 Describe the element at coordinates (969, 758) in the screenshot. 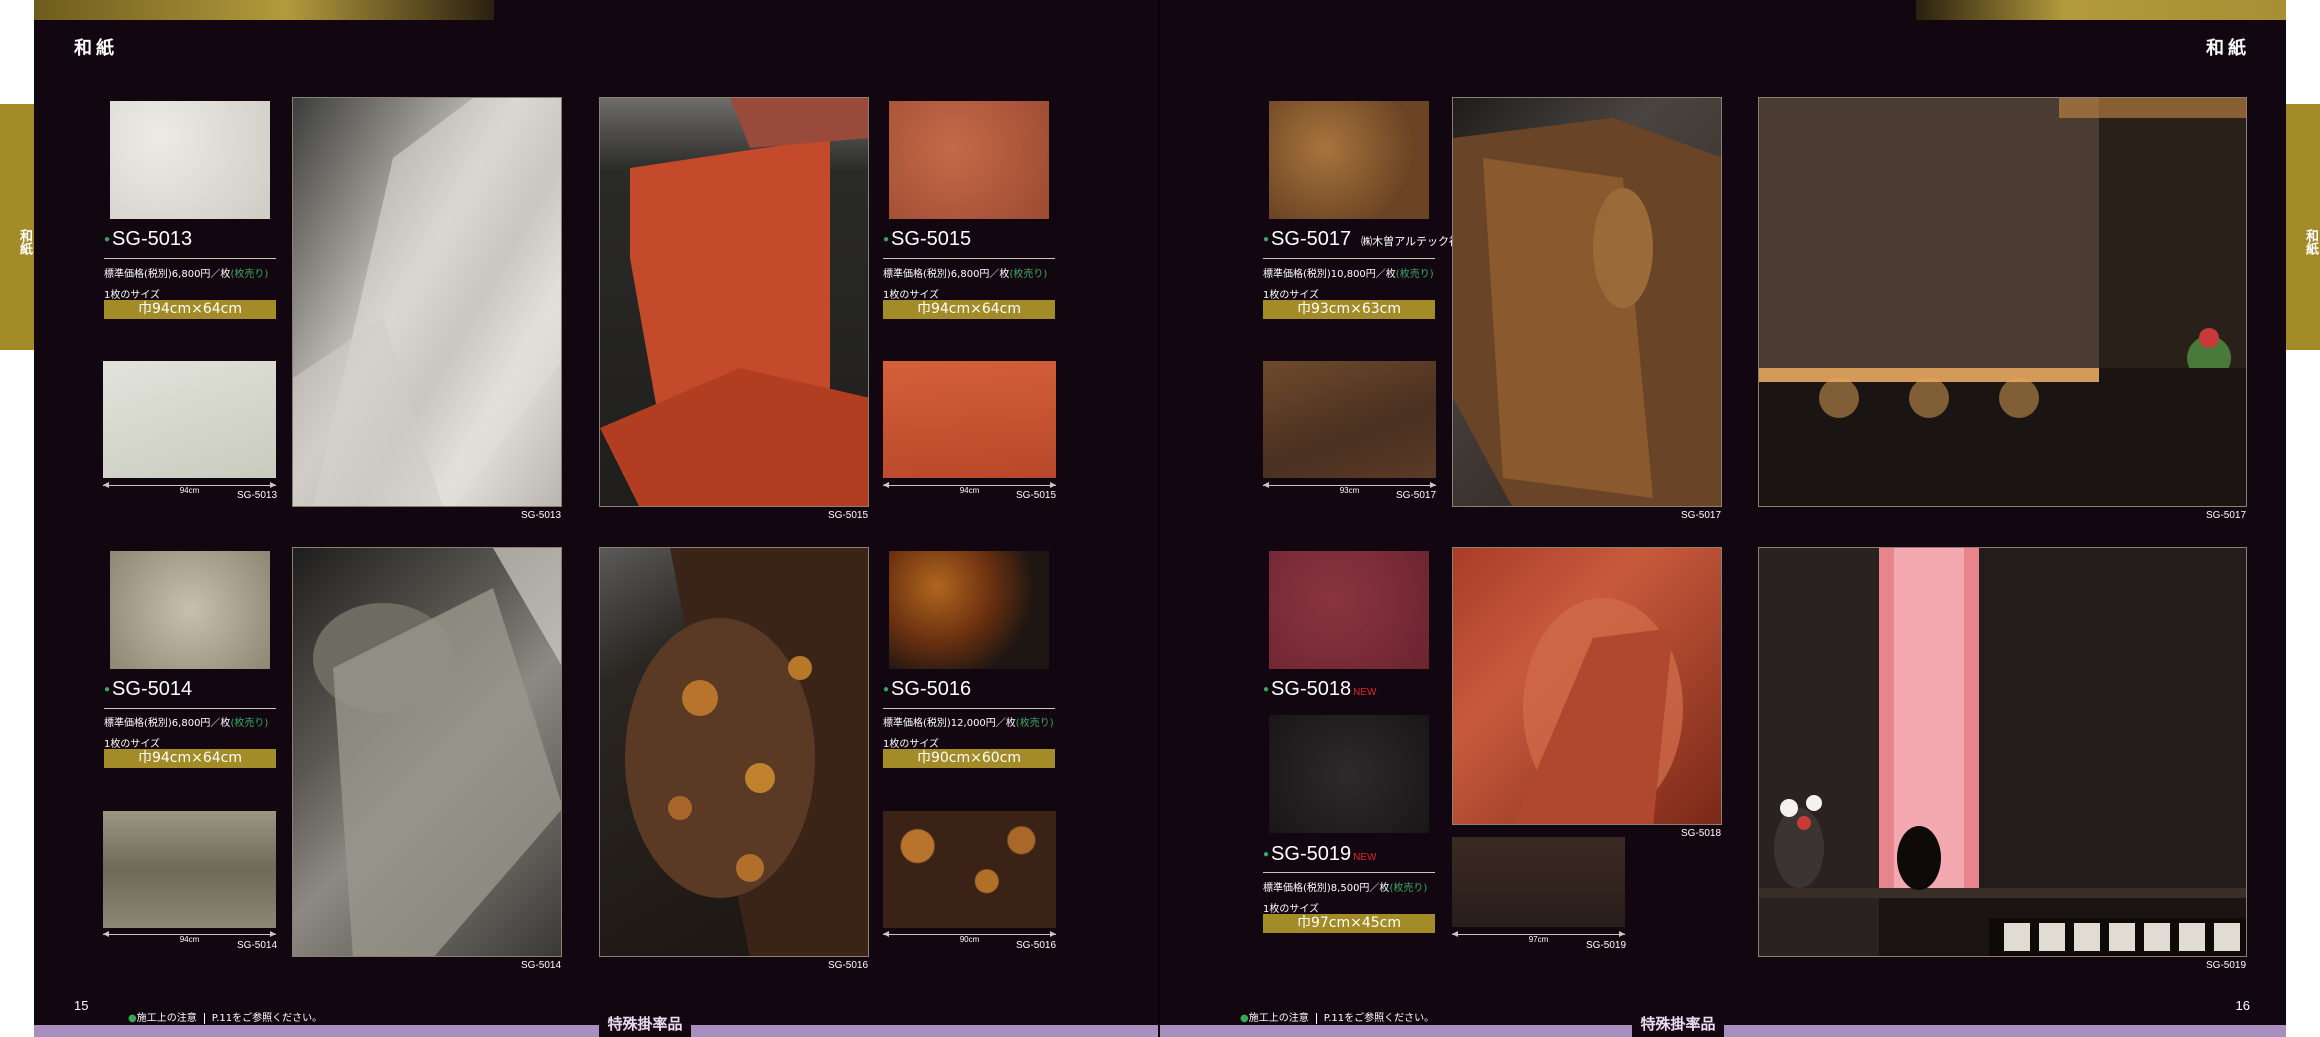

I see `size-box: 巾90cm×60cm` at that location.